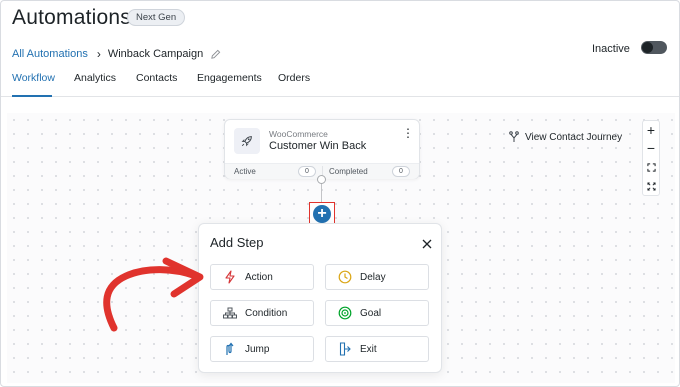 Image resolution: width=680 pixels, height=387 pixels. What do you see at coordinates (50, 54) in the screenshot?
I see `breadcrumb-all-automations: All Automations` at bounding box center [50, 54].